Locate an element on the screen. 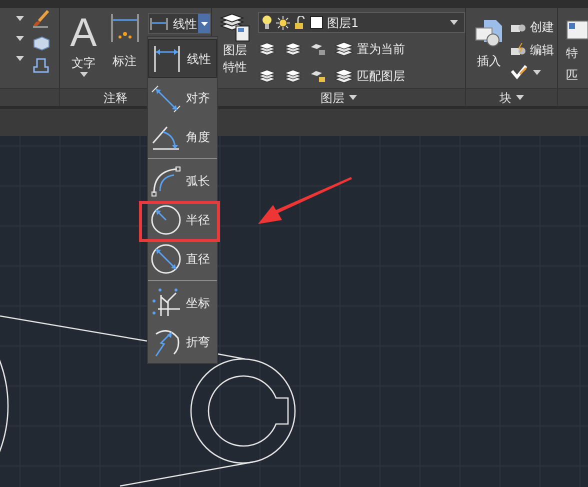  panel-title: 图层 is located at coordinates (332, 98).